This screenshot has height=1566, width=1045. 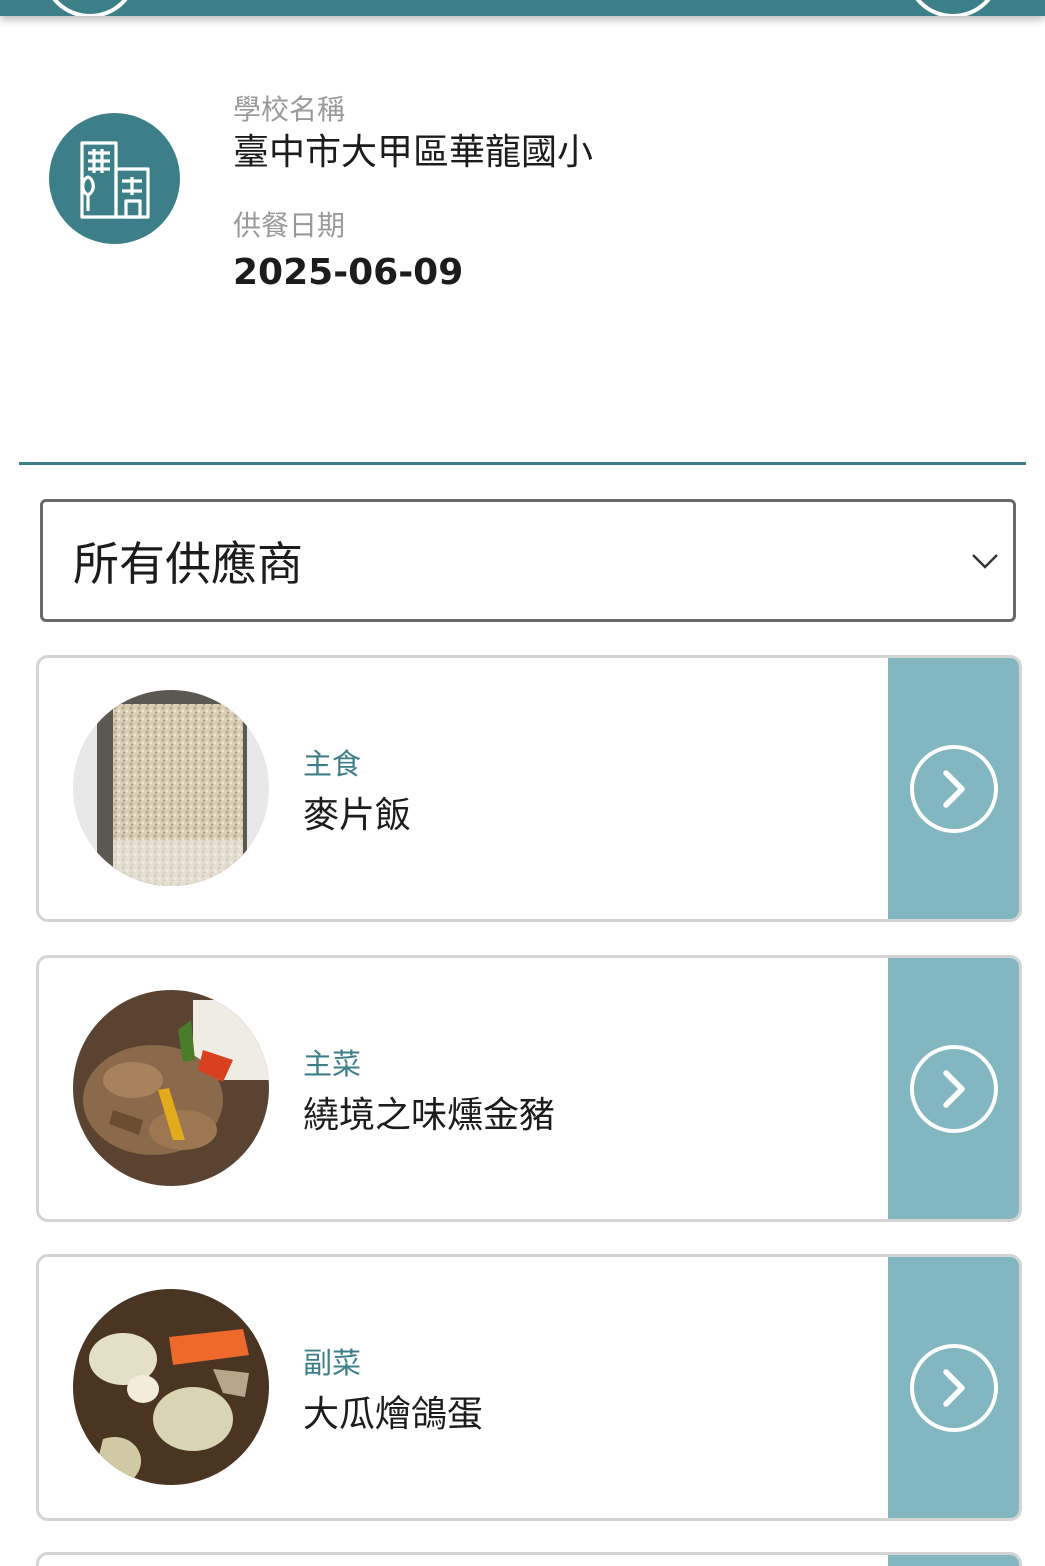 I want to click on top-bar, so click(x=522, y=8).